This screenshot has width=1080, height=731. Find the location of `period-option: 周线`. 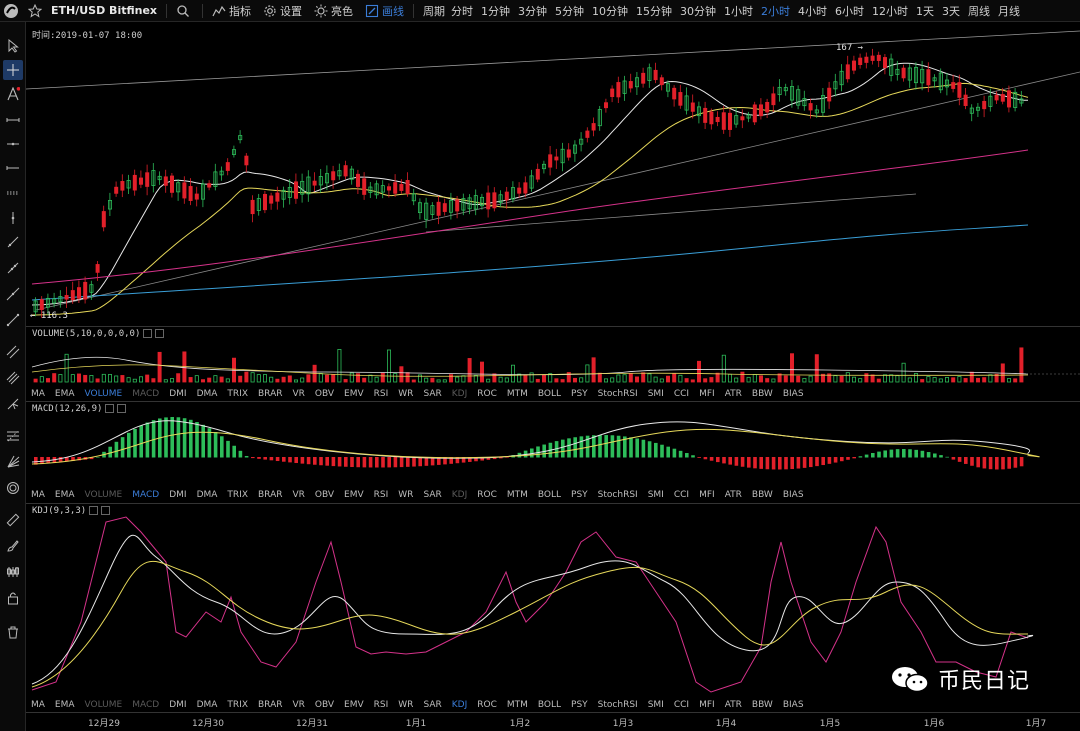

period-option: 周线 is located at coordinates (979, 11).